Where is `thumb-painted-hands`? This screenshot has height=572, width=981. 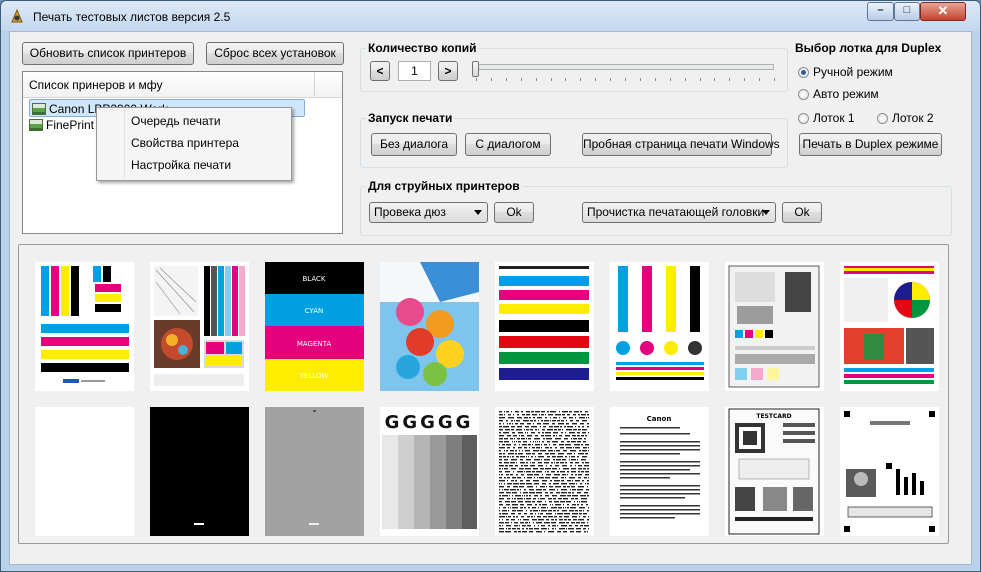
thumb-painted-hands is located at coordinates (429, 326).